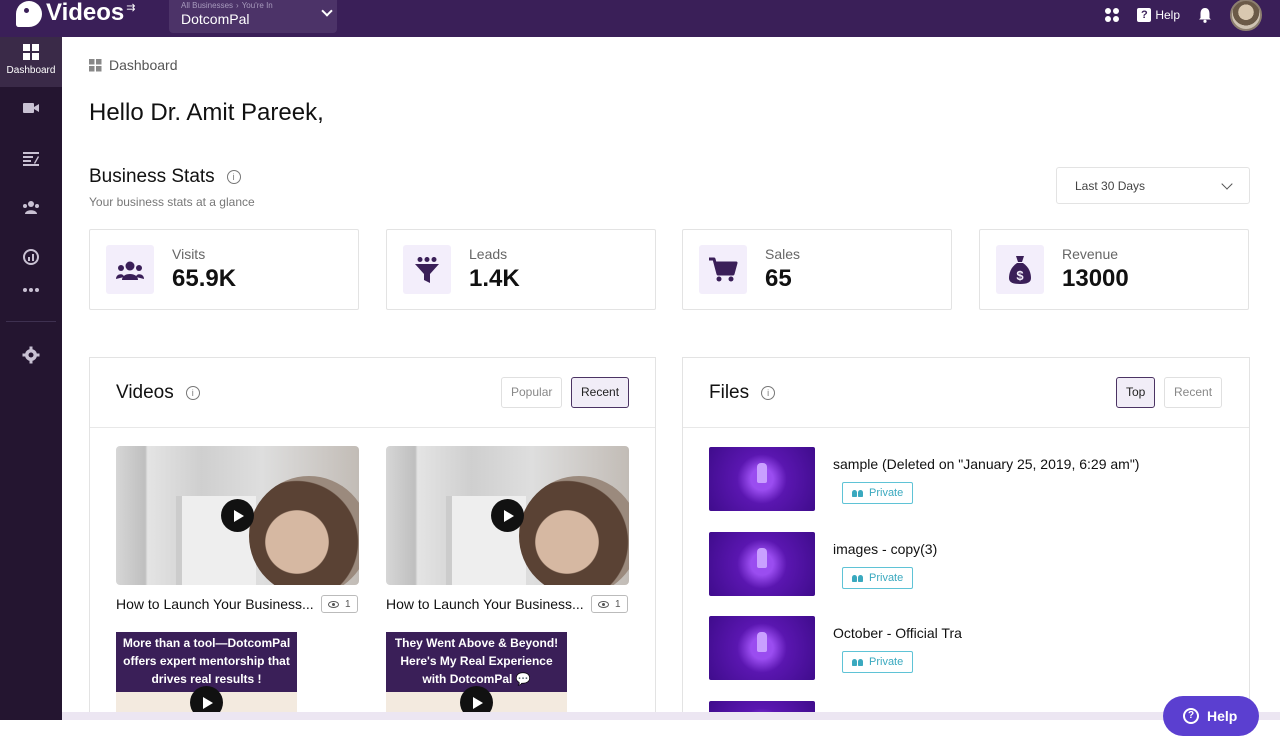  Describe the element at coordinates (29, 13) in the screenshot. I see `logo-mark-icon` at that location.